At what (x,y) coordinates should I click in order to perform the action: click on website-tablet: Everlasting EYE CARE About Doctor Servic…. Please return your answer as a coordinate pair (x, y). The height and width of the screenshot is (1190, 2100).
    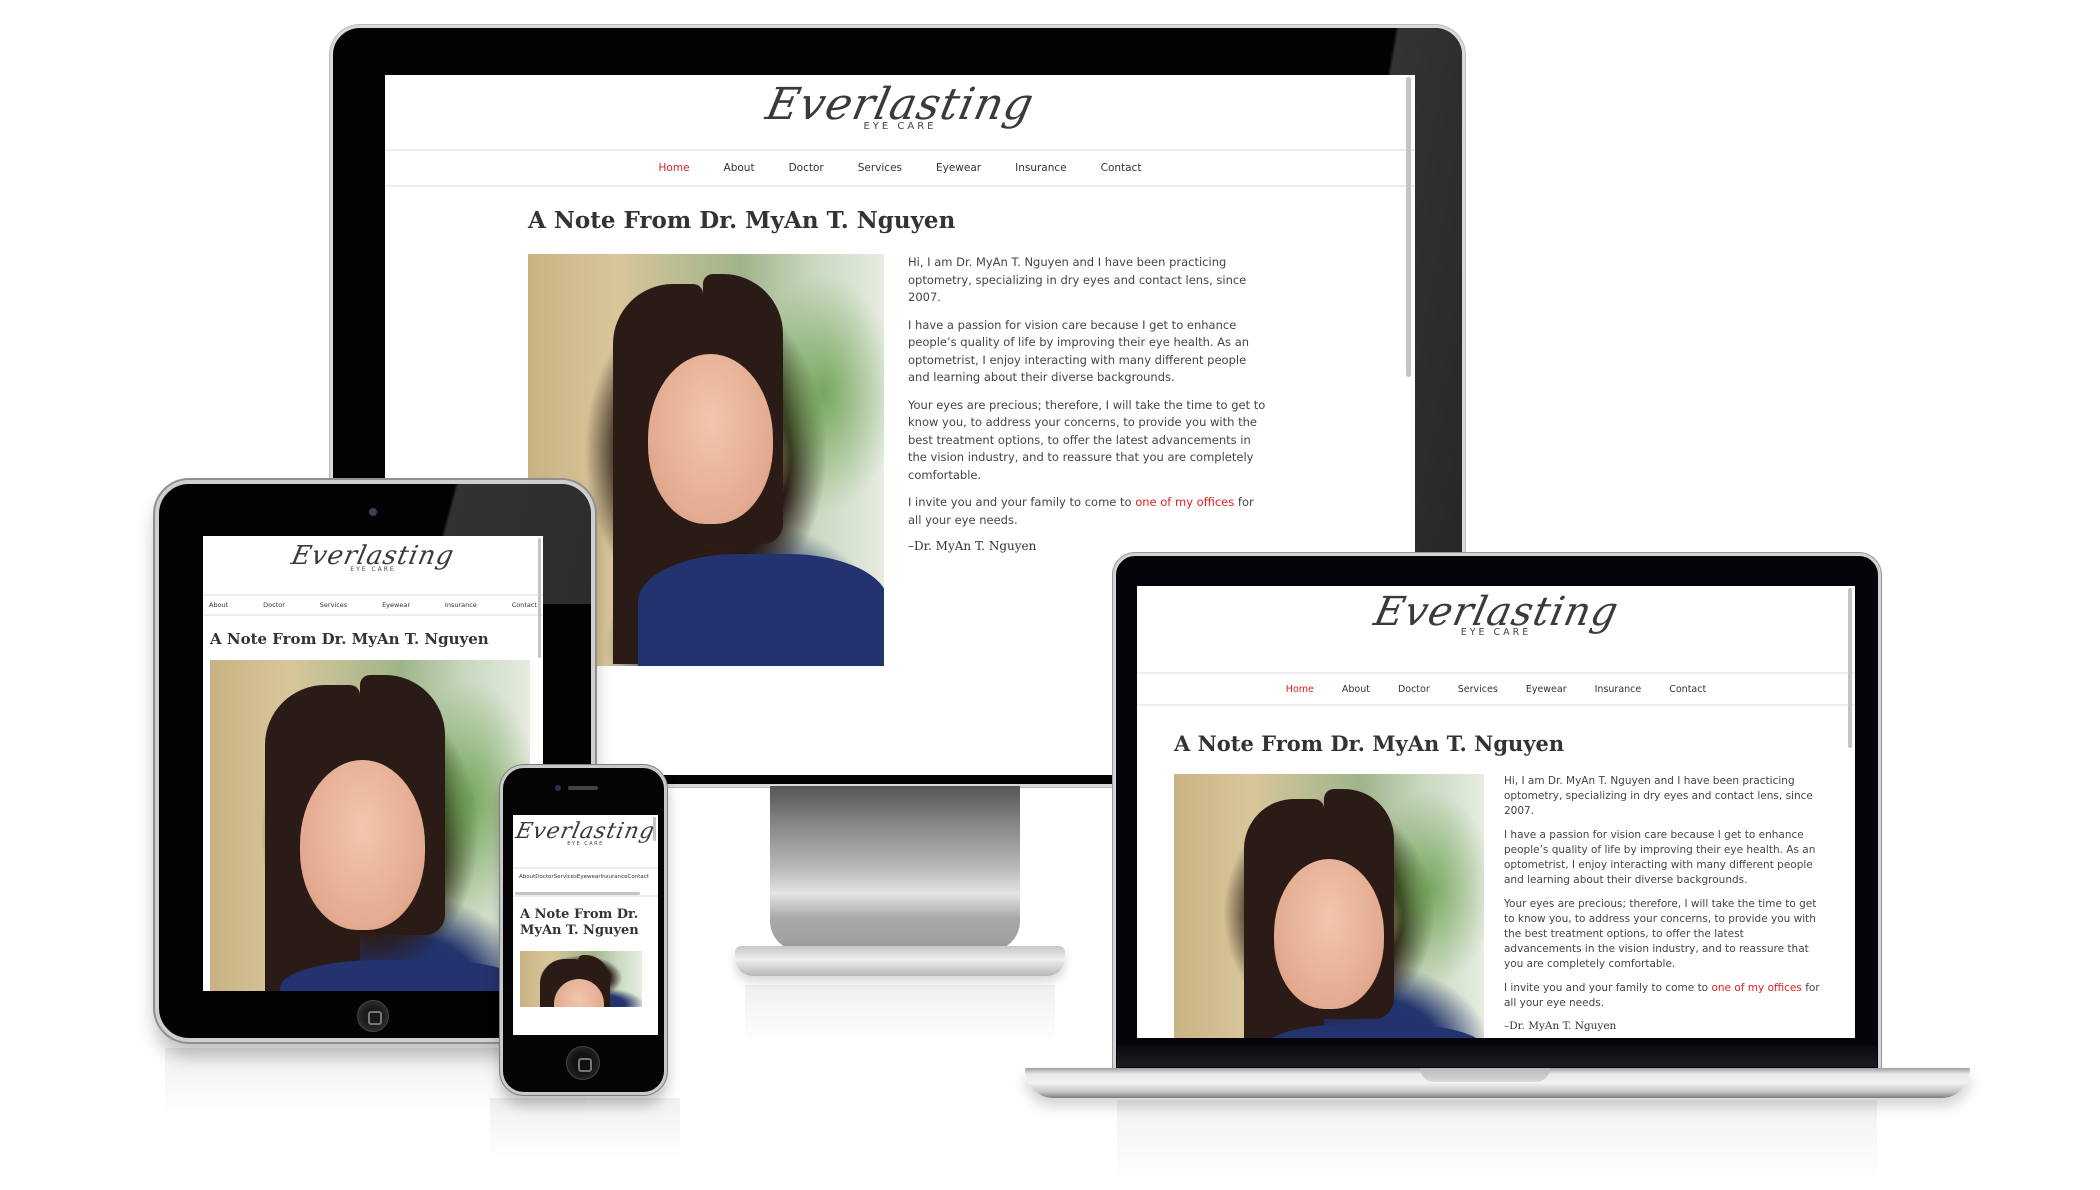
    Looking at the image, I should click on (373, 763).